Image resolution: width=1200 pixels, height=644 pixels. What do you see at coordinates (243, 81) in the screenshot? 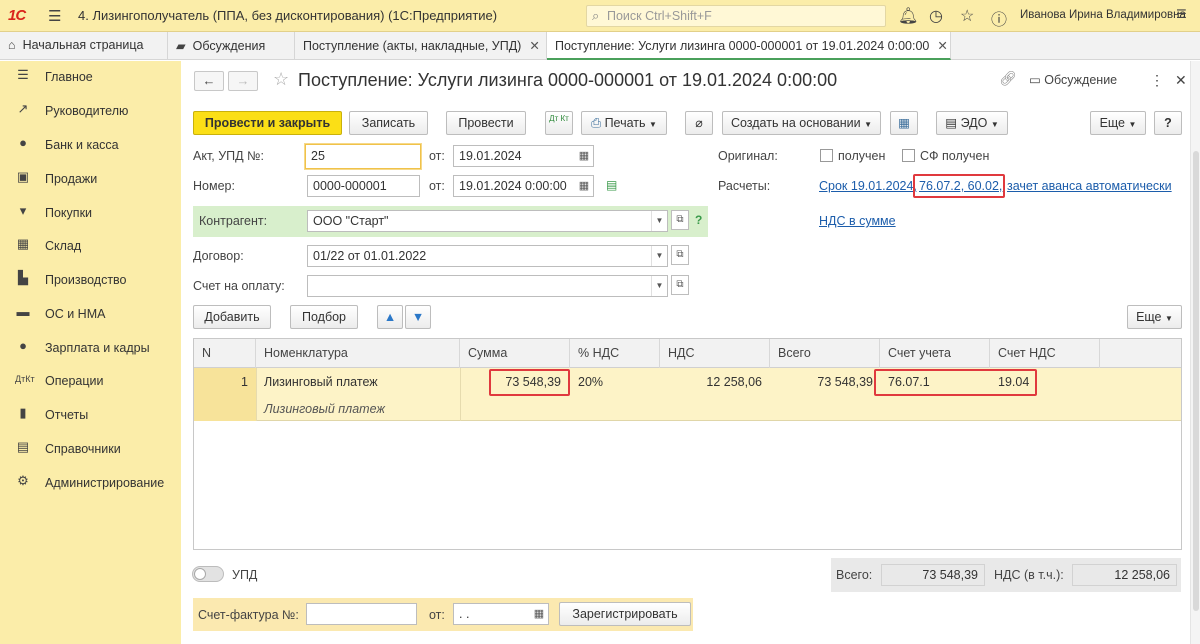
I see `forward-button: →` at bounding box center [243, 81].